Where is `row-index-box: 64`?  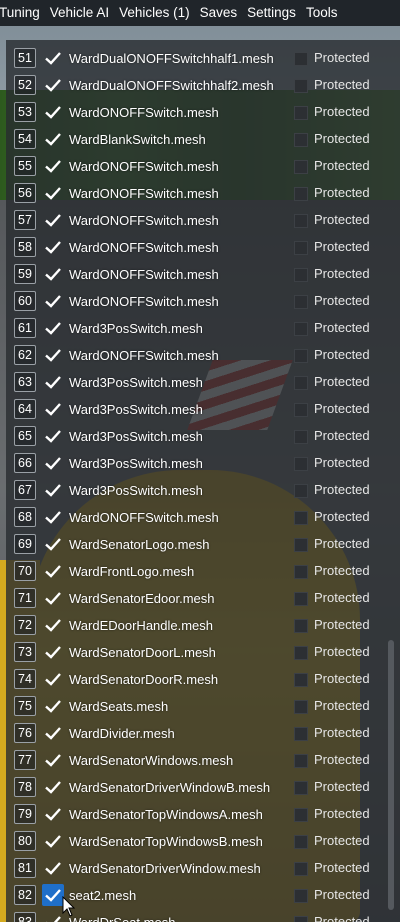
row-index-box: 64 is located at coordinates (25, 409).